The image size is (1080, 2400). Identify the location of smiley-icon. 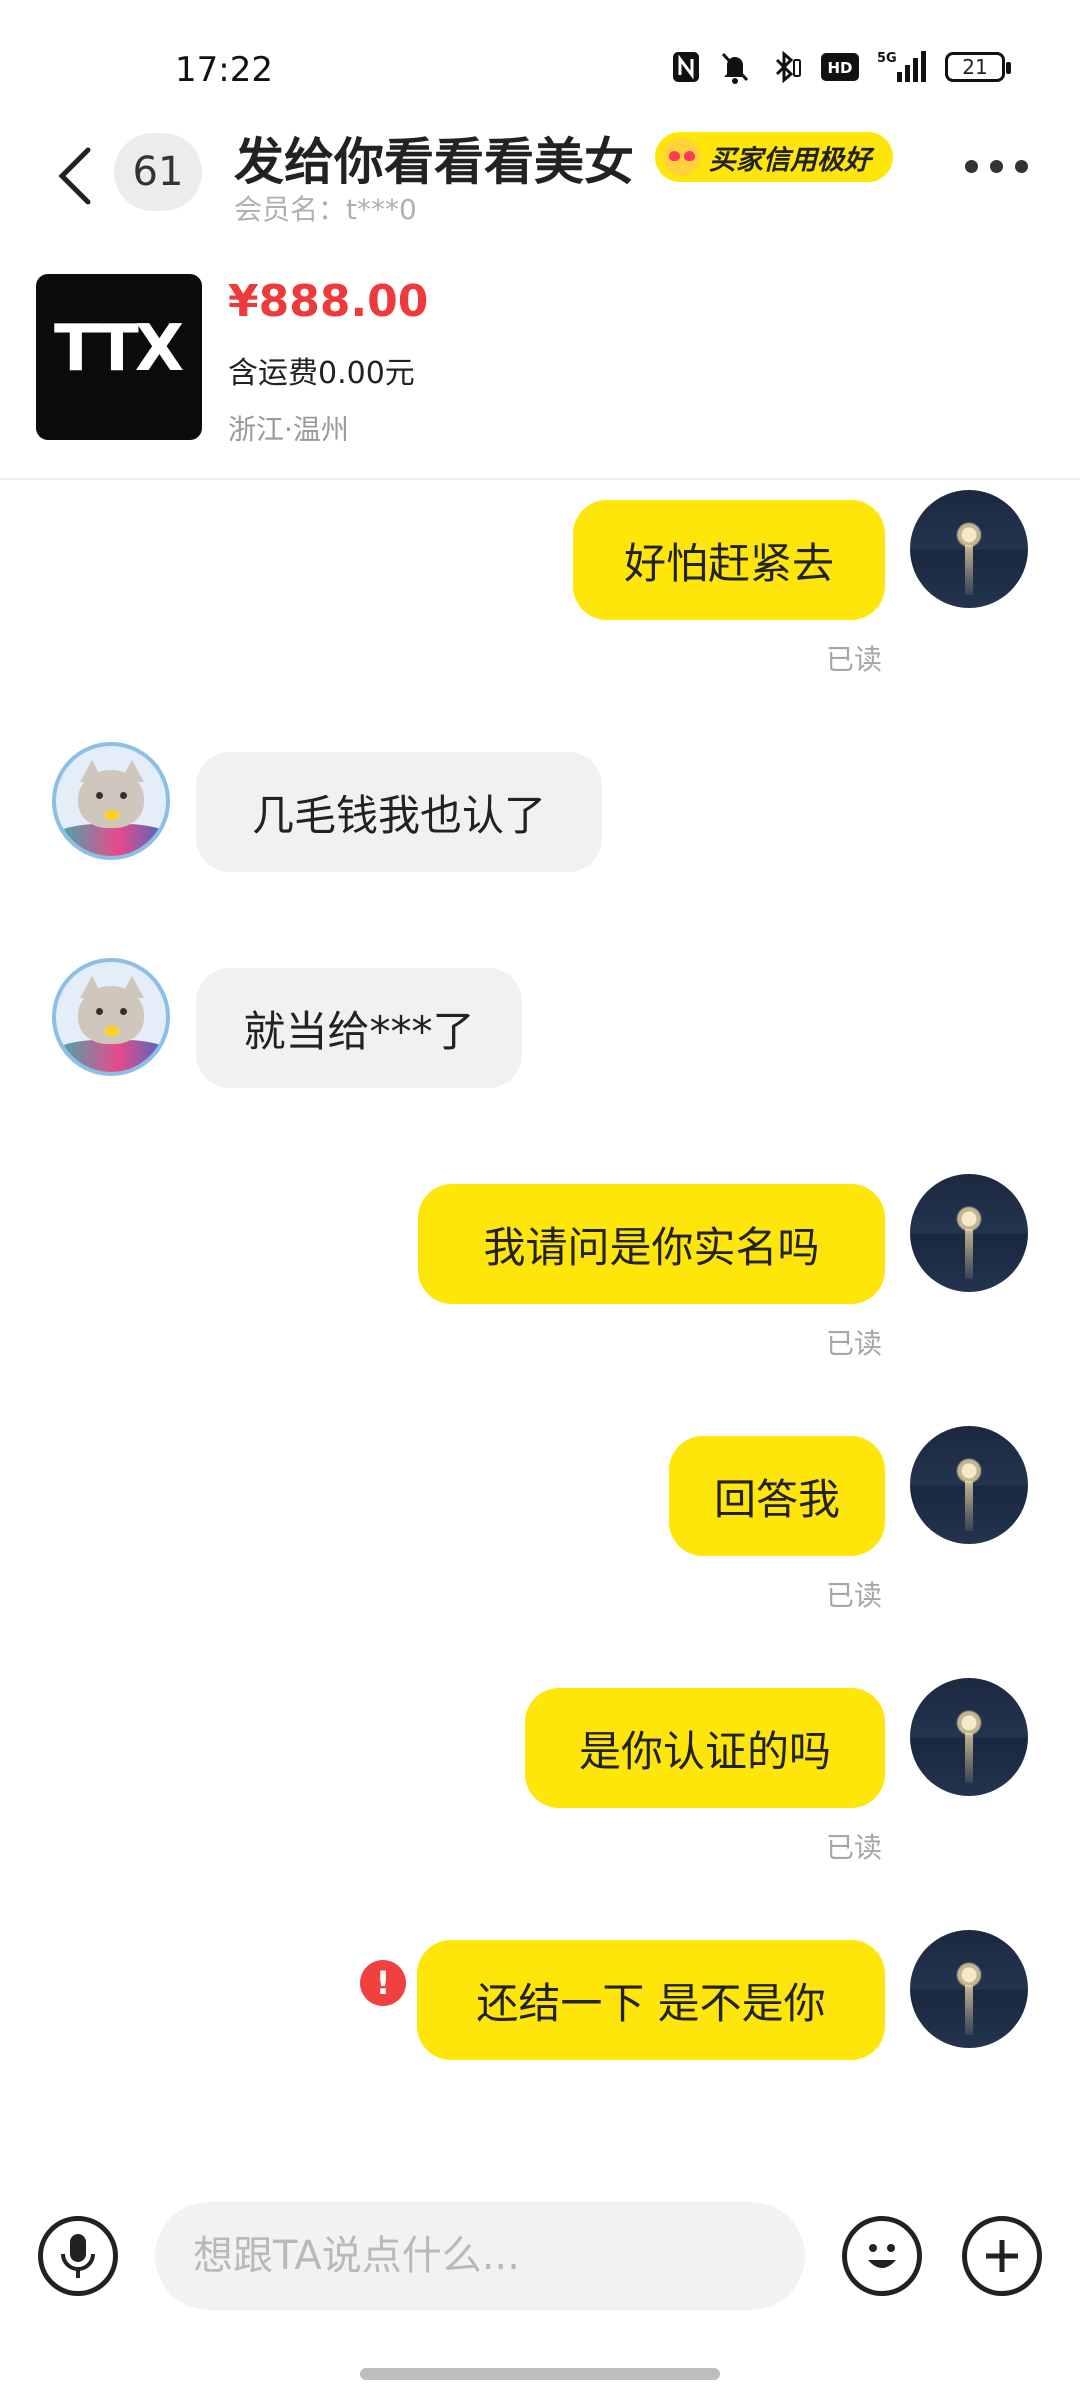
(882, 2256).